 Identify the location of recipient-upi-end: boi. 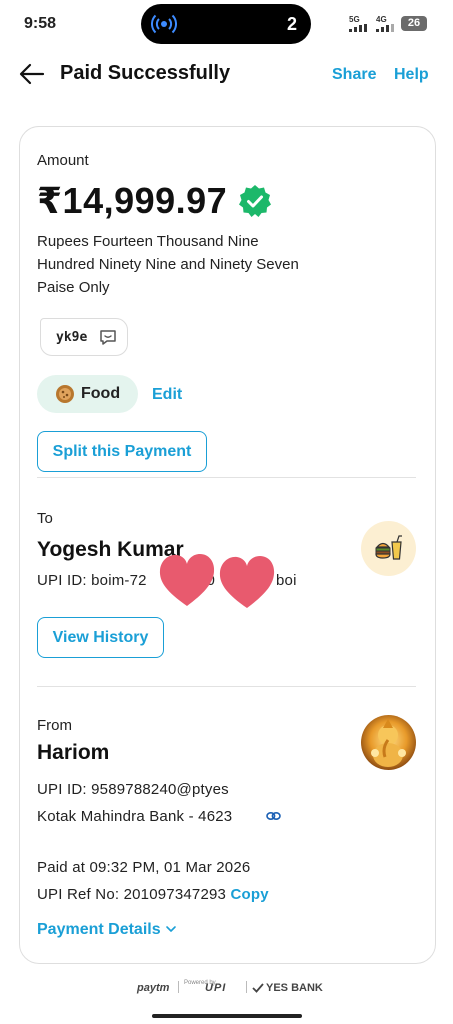
(286, 580).